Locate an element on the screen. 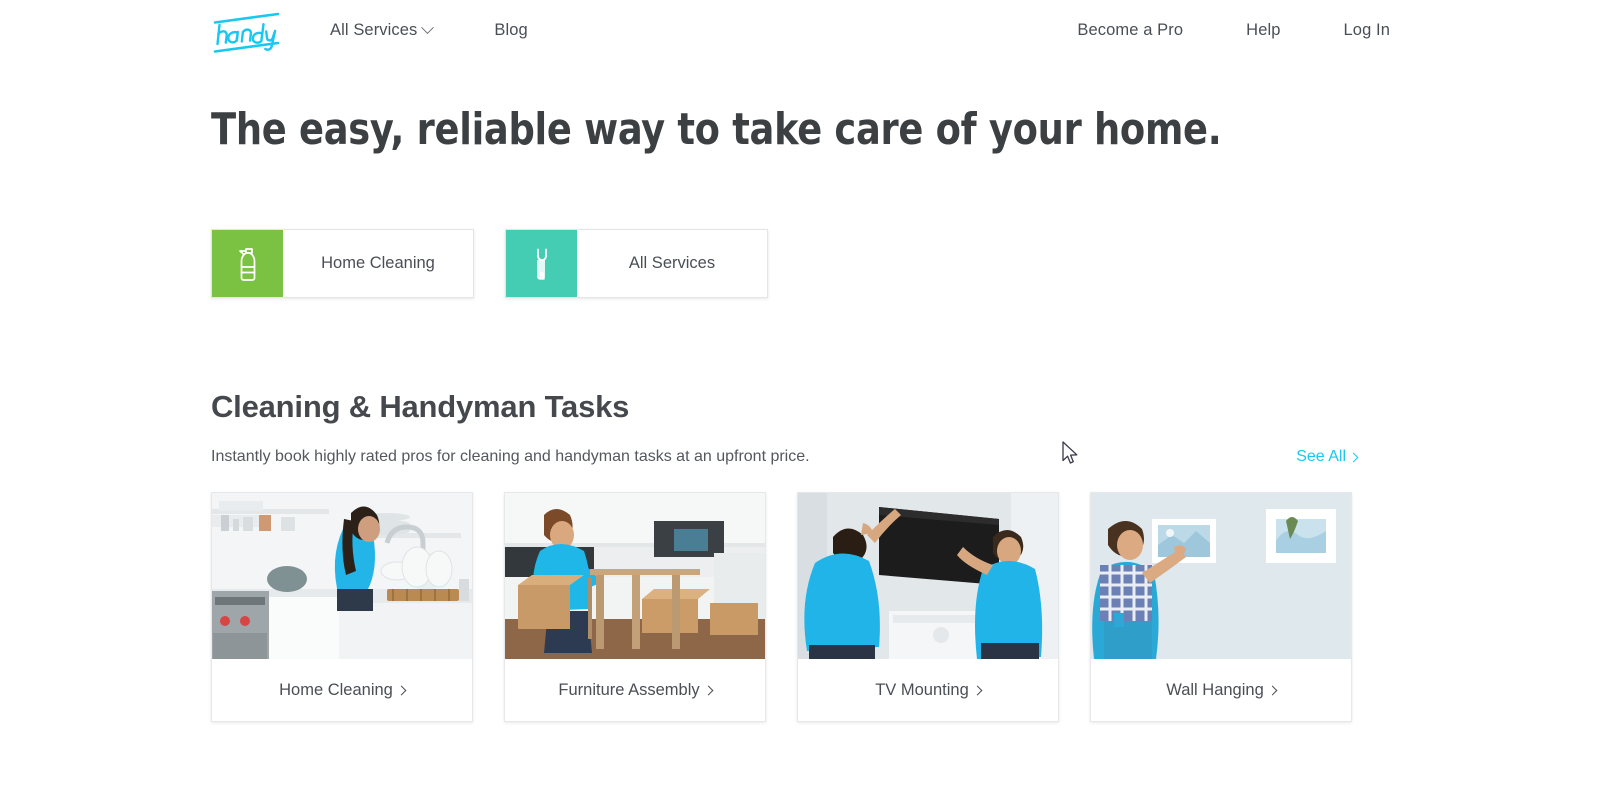 This screenshot has height=793, width=1600. task-card-label: TV Mounting is located at coordinates (922, 689).